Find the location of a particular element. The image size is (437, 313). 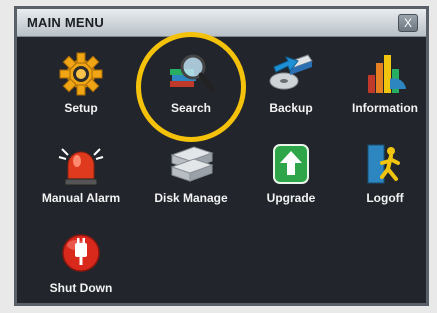

menu-item-information: Information is located at coordinates (385, 86).